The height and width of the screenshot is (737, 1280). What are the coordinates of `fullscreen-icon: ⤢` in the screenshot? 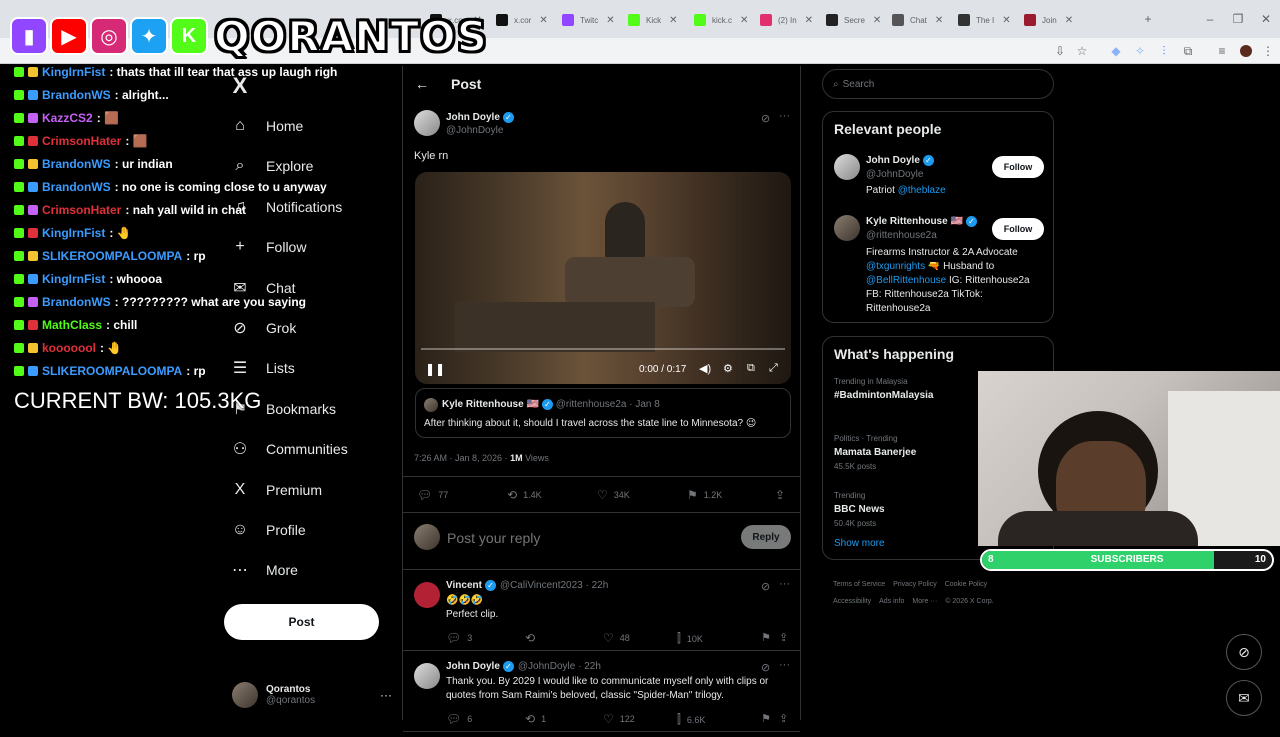 It's located at (773, 368).